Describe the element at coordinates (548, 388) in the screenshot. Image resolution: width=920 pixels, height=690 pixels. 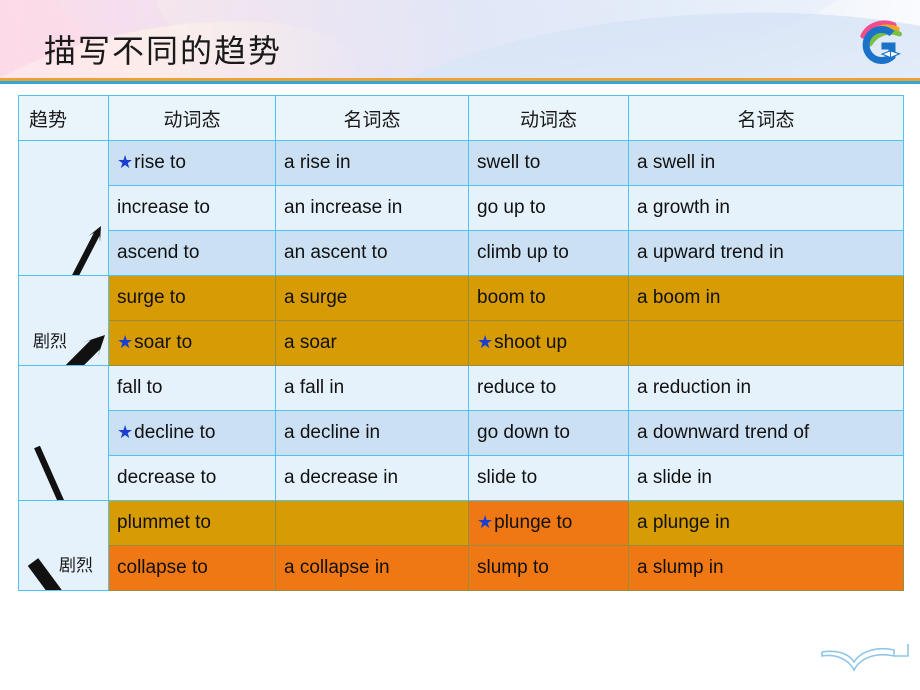
I see `cell-verb-form-2: reduce to` at that location.